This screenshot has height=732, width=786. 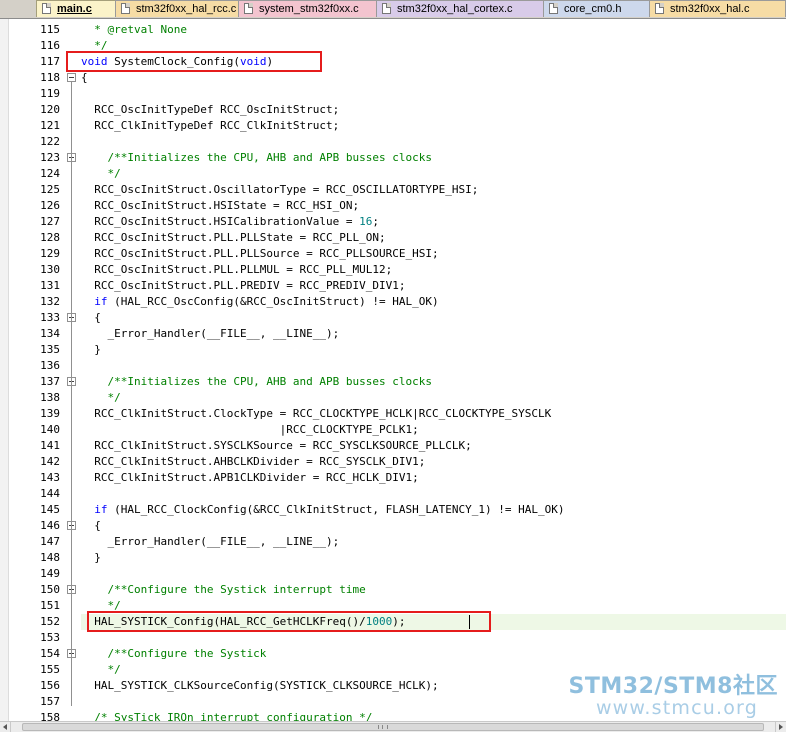 I want to click on line-number: 151, so click(x=50, y=605).